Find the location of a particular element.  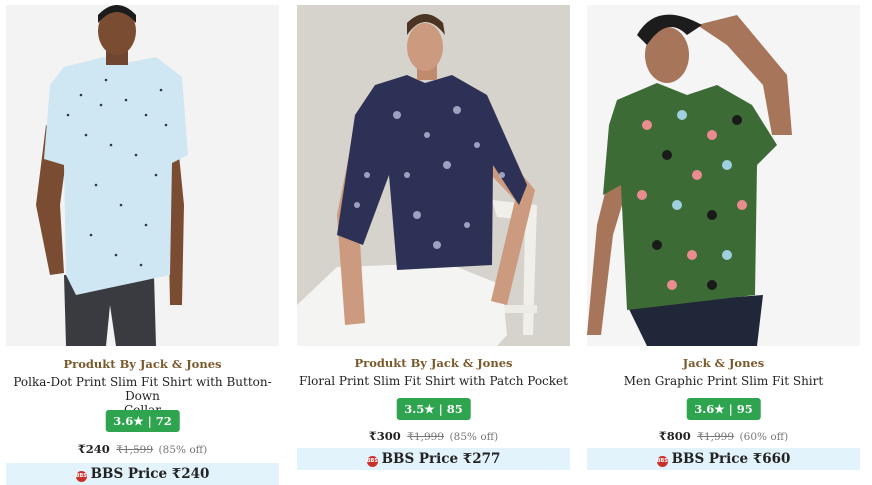

original-price: ₹1,599 is located at coordinates (135, 450).